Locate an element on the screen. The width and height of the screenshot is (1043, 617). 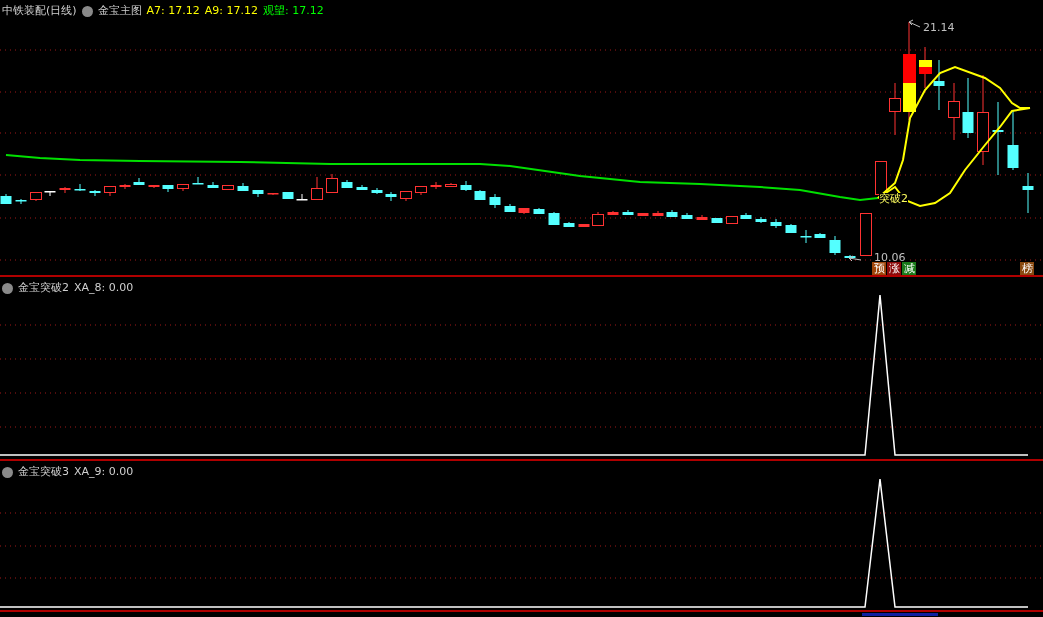
indicator-value: A7: 17.12 is located at coordinates (173, 11).